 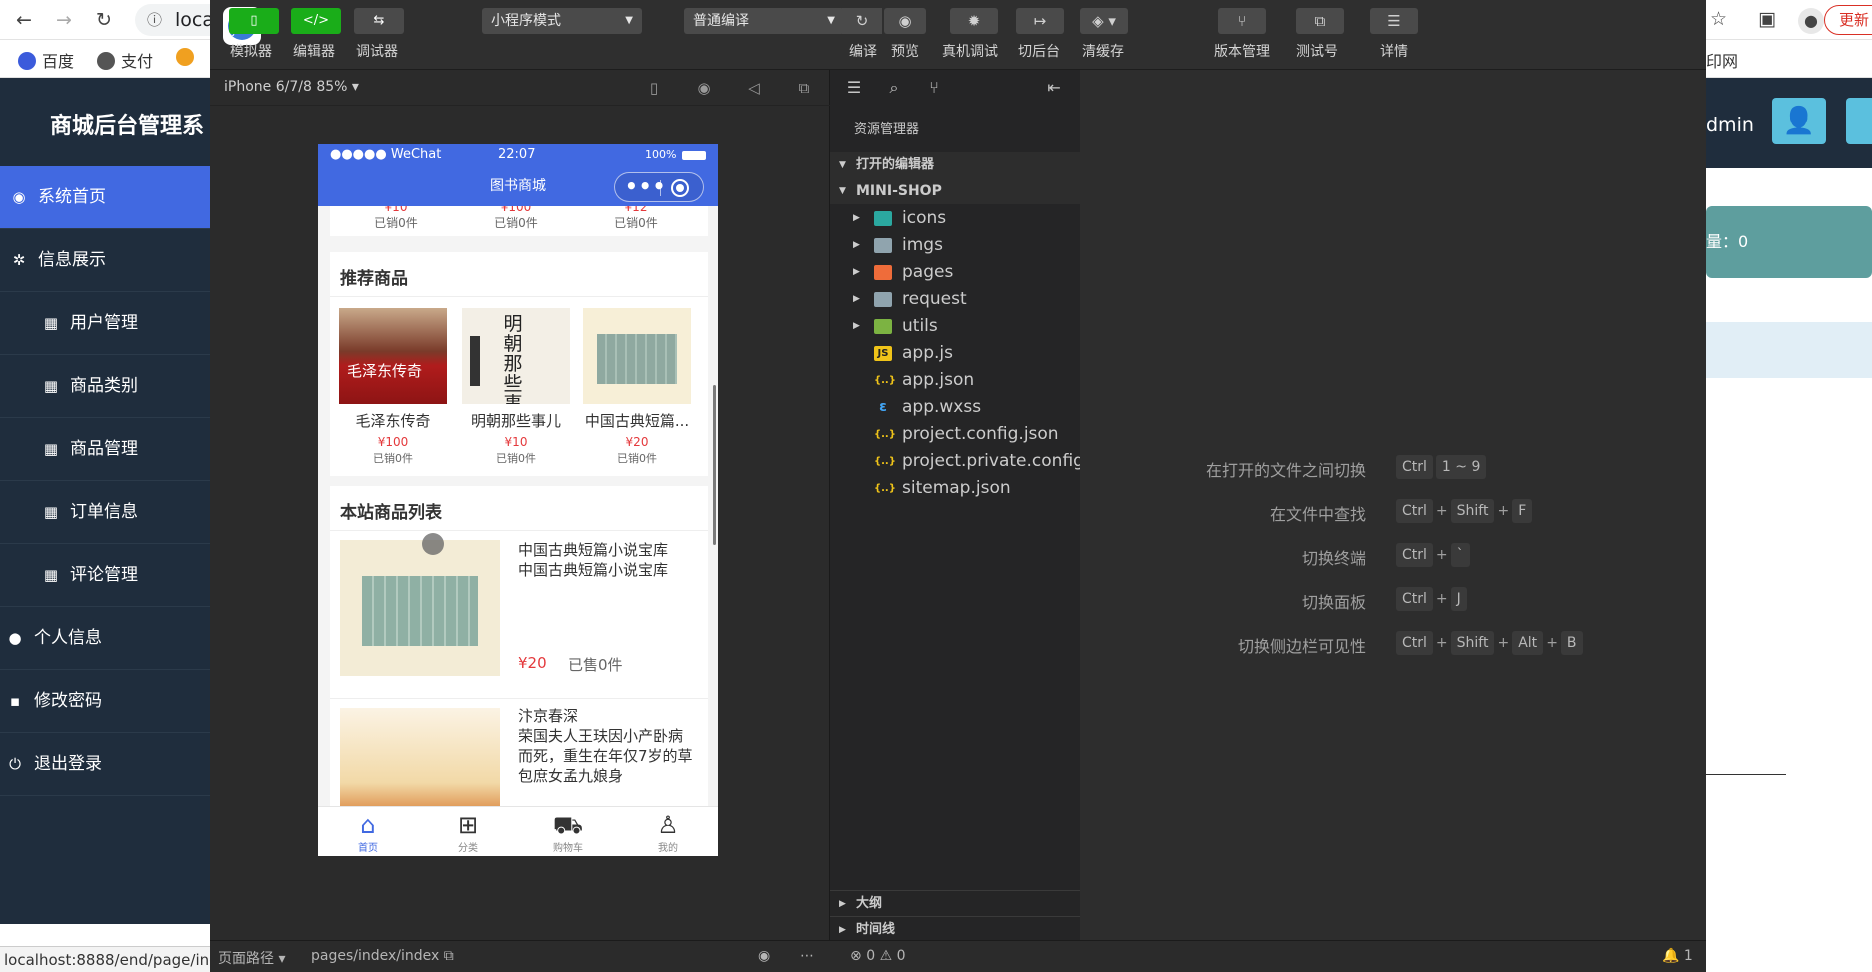 I want to click on sidebar-item-users: ▦ 用户管理, so click(x=105, y=323).